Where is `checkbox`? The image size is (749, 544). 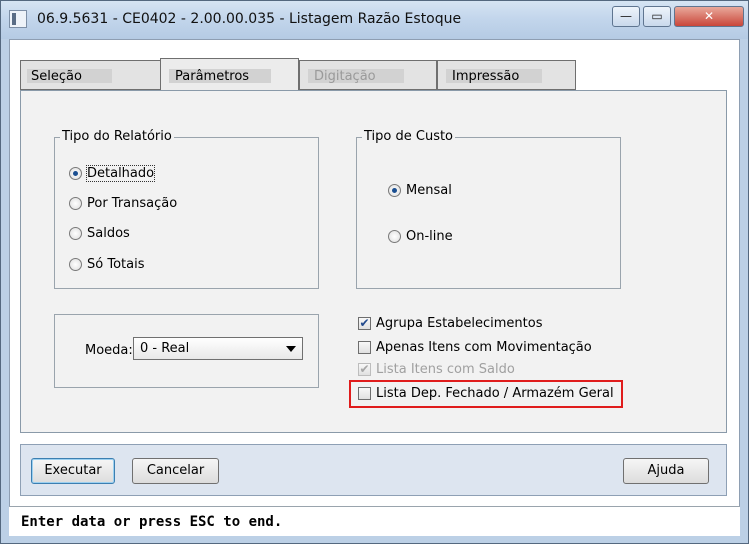 checkbox is located at coordinates (364, 347).